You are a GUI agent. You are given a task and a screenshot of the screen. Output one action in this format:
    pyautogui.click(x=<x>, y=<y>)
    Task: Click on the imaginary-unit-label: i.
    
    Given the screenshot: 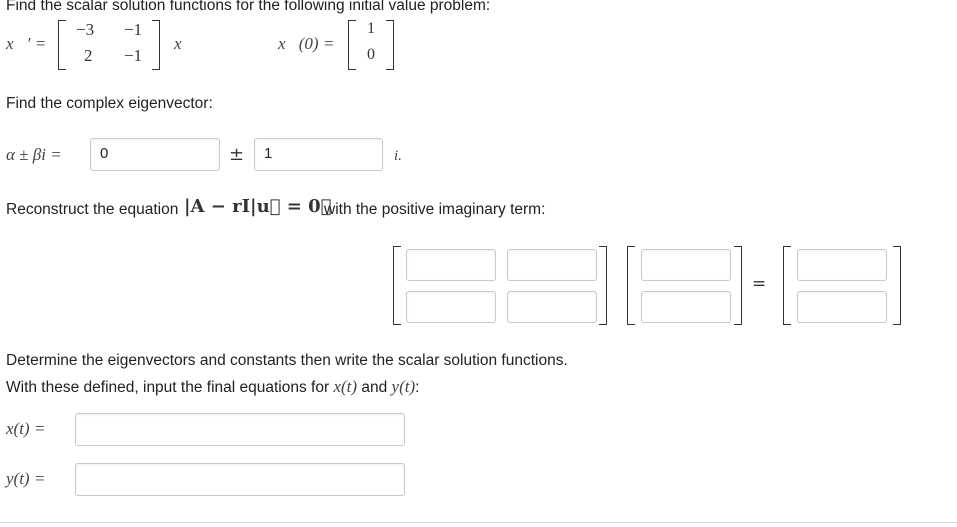 What is the action you would take?
    pyautogui.click(x=398, y=156)
    